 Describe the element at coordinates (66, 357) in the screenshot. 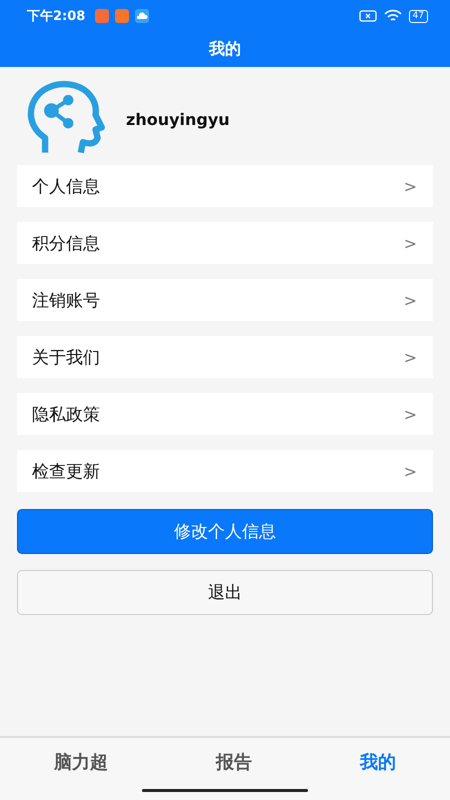

I see `menu-label: 关于我们` at that location.